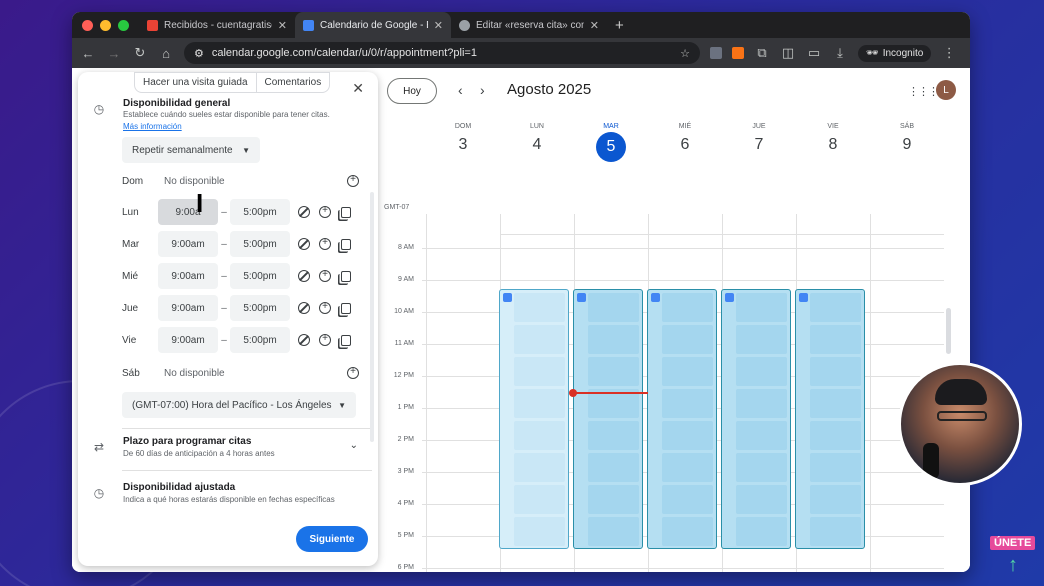 The image size is (1044, 586). I want to click on day-label: Dom, so click(133, 181).